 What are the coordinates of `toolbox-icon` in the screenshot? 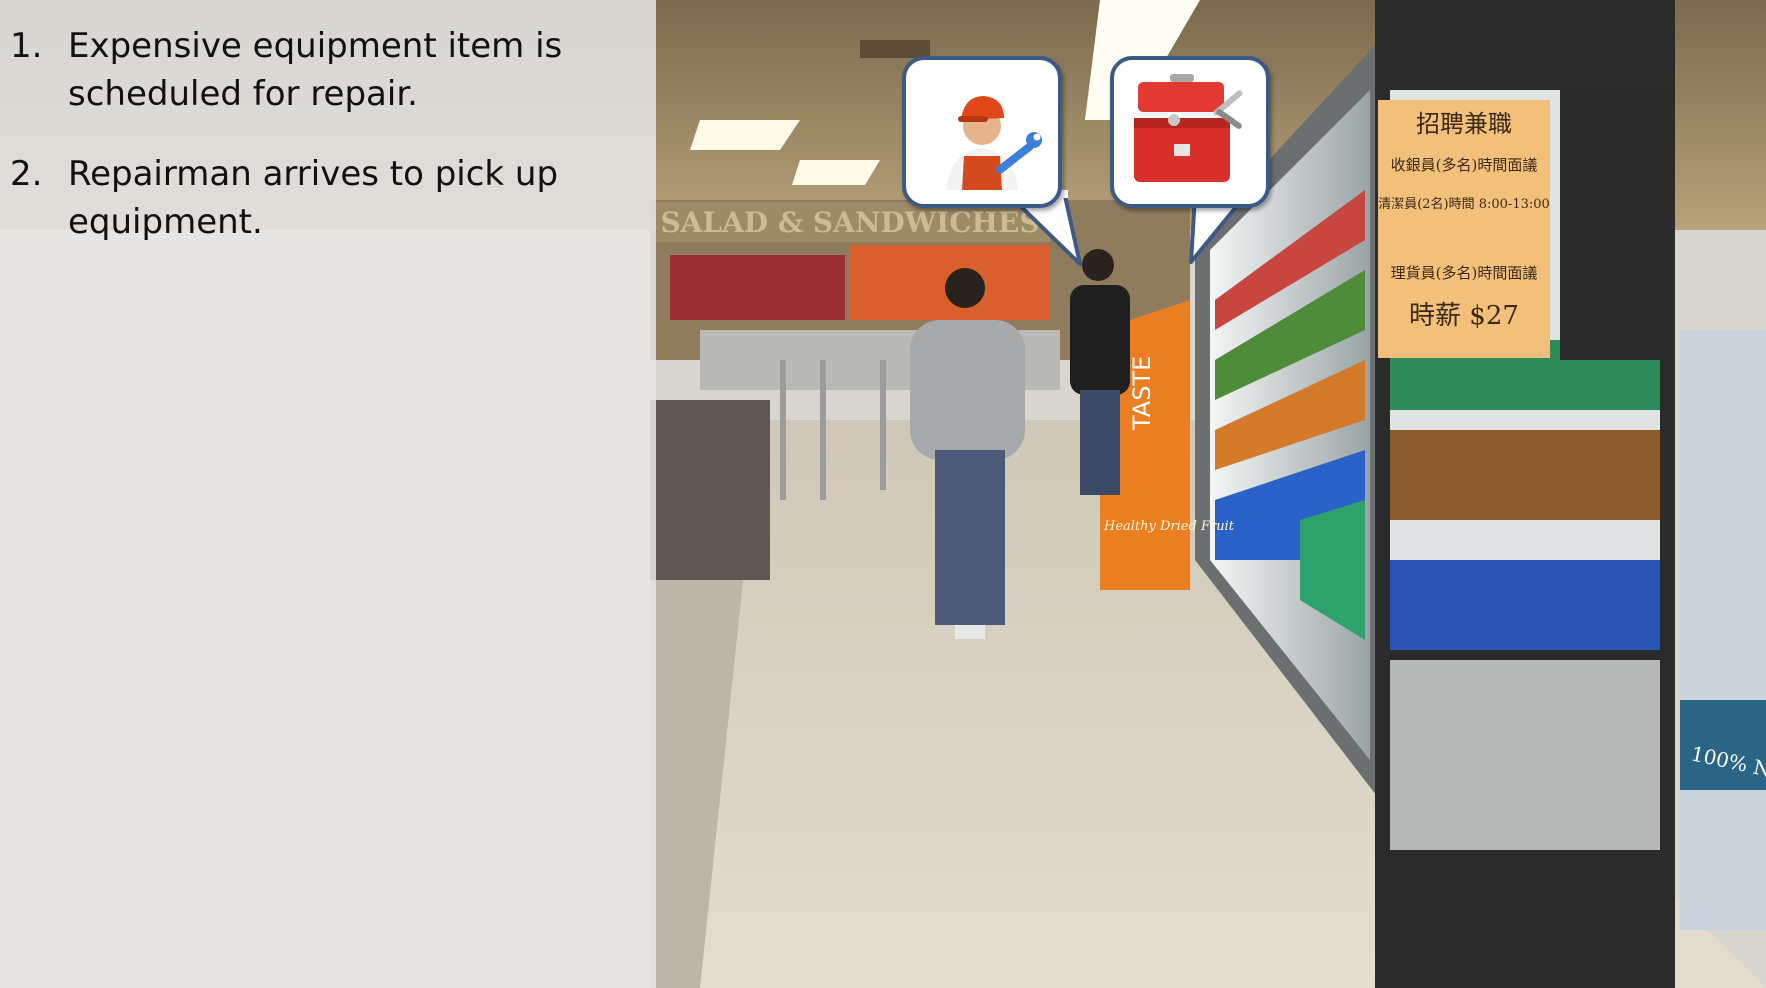 It's located at (1188, 128).